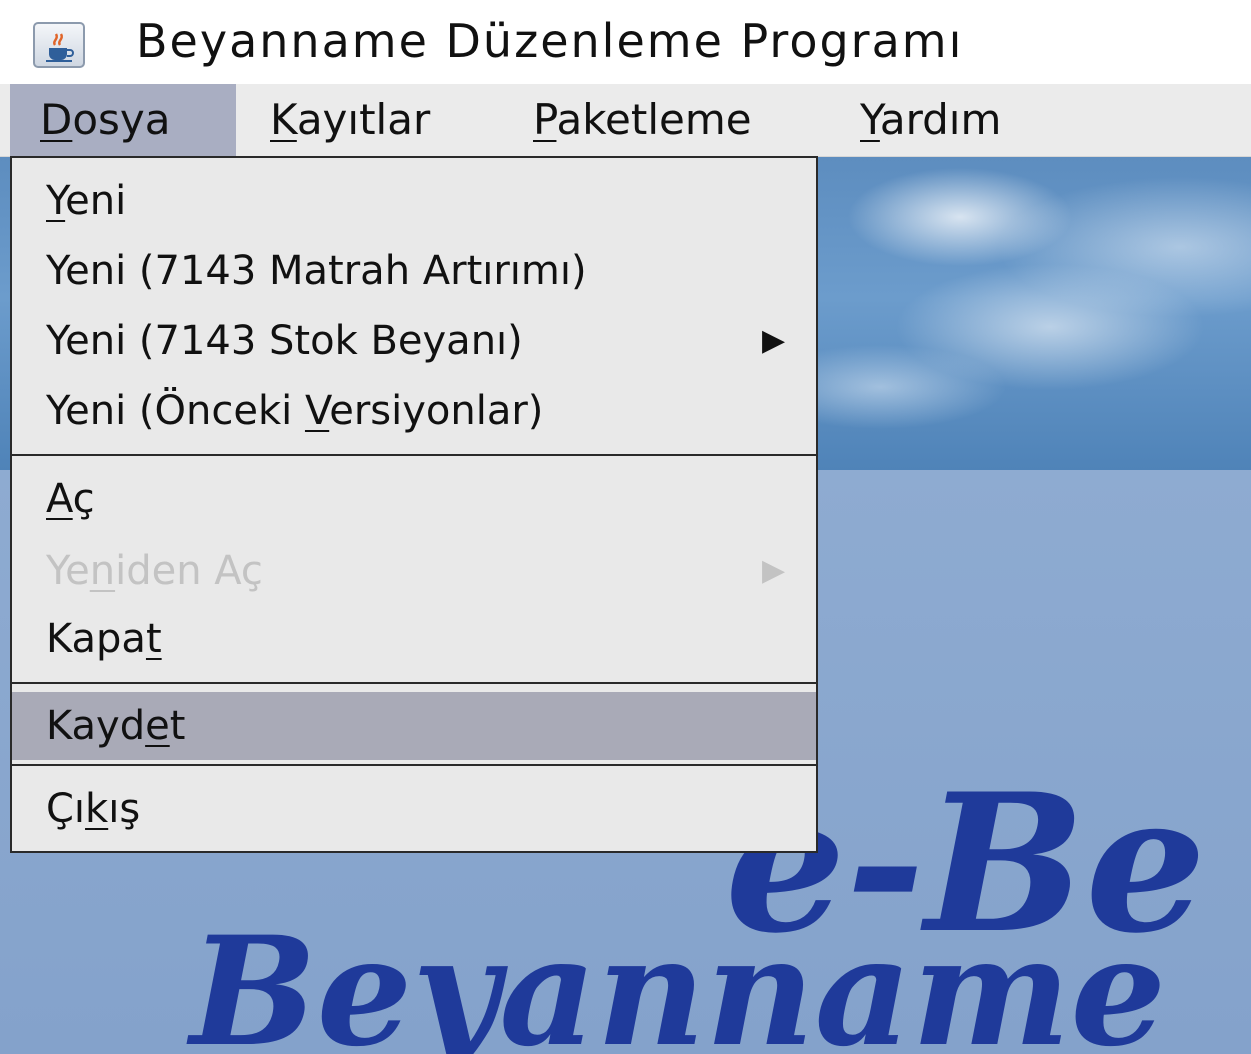 The width and height of the screenshot is (1251, 1054). Describe the element at coordinates (870, 119) in the screenshot. I see `menu-yardim-mnemonic: Y` at that location.